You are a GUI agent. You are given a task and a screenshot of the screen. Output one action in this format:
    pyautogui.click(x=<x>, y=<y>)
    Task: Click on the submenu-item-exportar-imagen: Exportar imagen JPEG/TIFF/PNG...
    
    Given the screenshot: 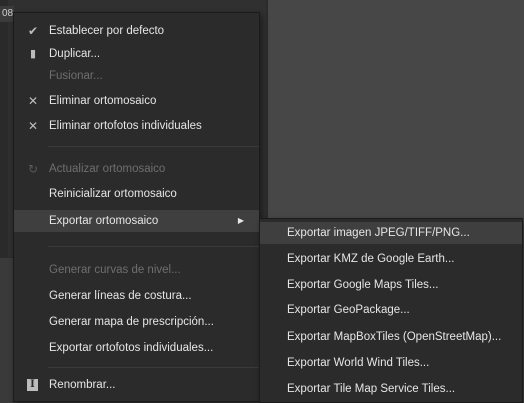 What is the action you would take?
    pyautogui.click(x=391, y=233)
    